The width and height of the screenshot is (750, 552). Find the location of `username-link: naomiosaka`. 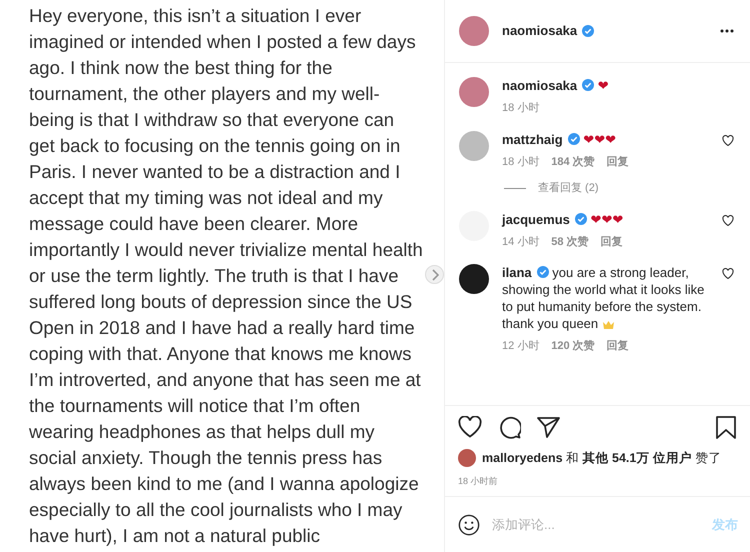

username-link: naomiosaka is located at coordinates (540, 85).